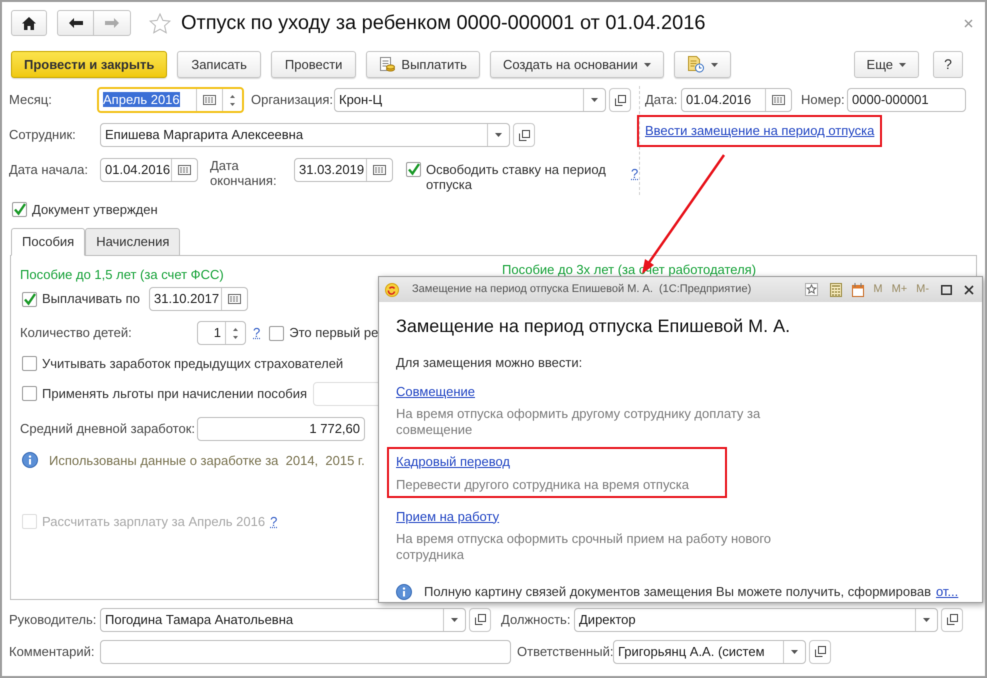 This screenshot has width=987, height=678. What do you see at coordinates (709, 652) in the screenshot?
I see `responsible-field: Григорьянц А.А. (систем` at bounding box center [709, 652].